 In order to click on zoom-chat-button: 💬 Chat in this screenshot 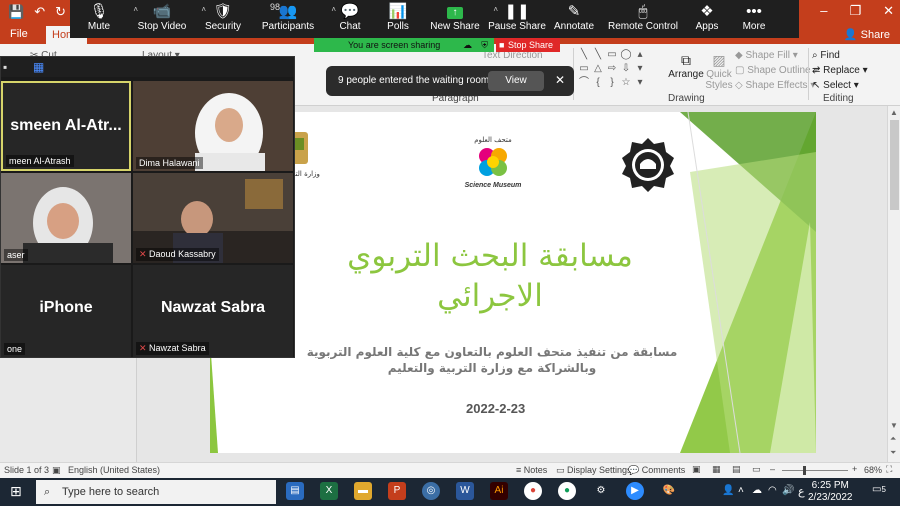, I will do `click(350, 17)`.